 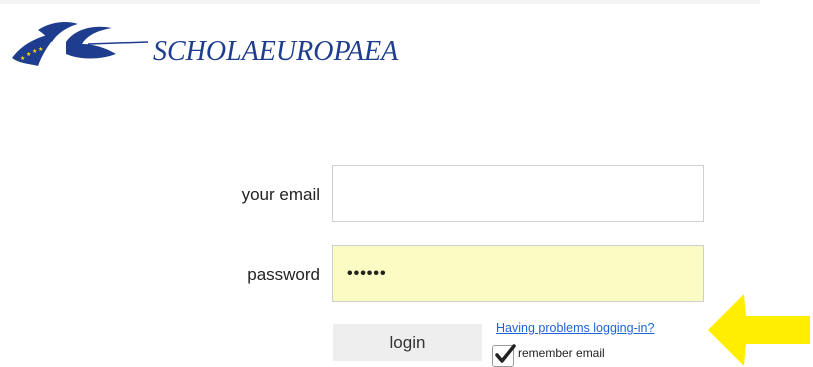 I want to click on schola-europaea-logo-icon: ★ ★ ★ ★, so click(x=80, y=44).